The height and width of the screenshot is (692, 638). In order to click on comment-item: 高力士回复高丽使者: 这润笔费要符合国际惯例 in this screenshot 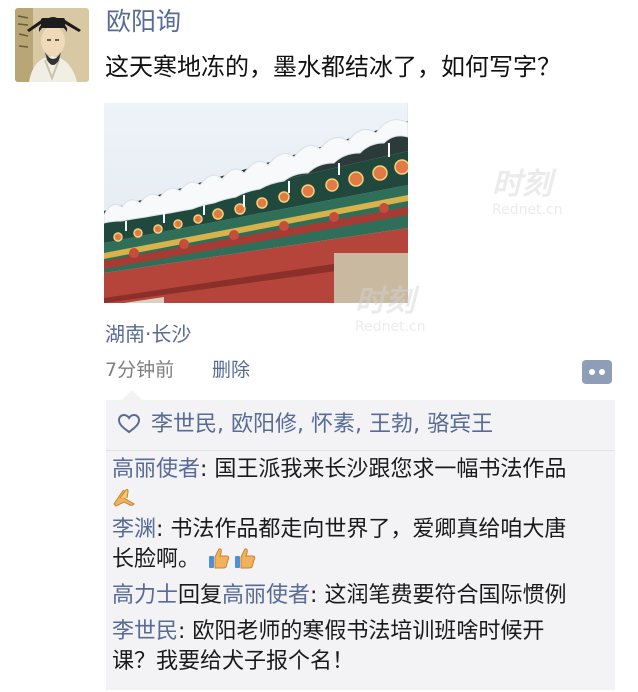, I will do `click(339, 596)`.